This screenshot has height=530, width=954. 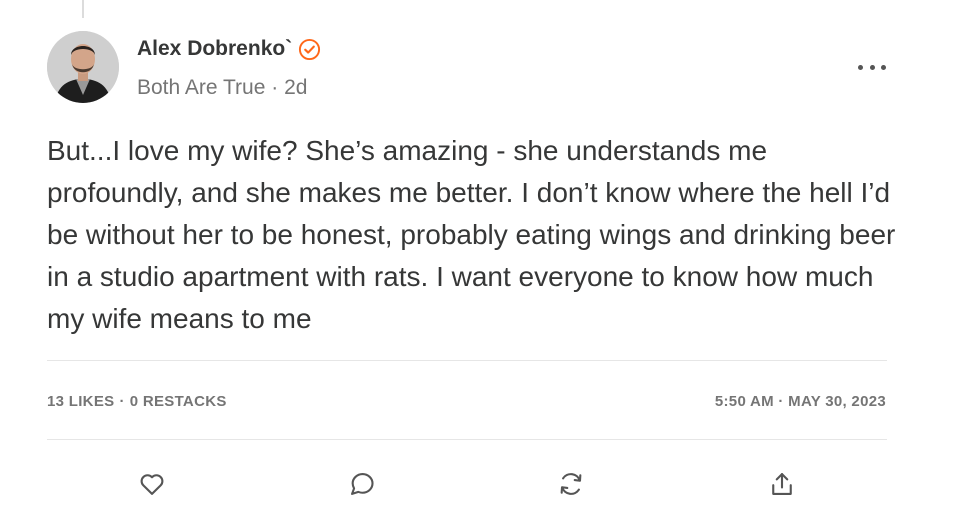 I want to click on divider-top, so click(x=467, y=360).